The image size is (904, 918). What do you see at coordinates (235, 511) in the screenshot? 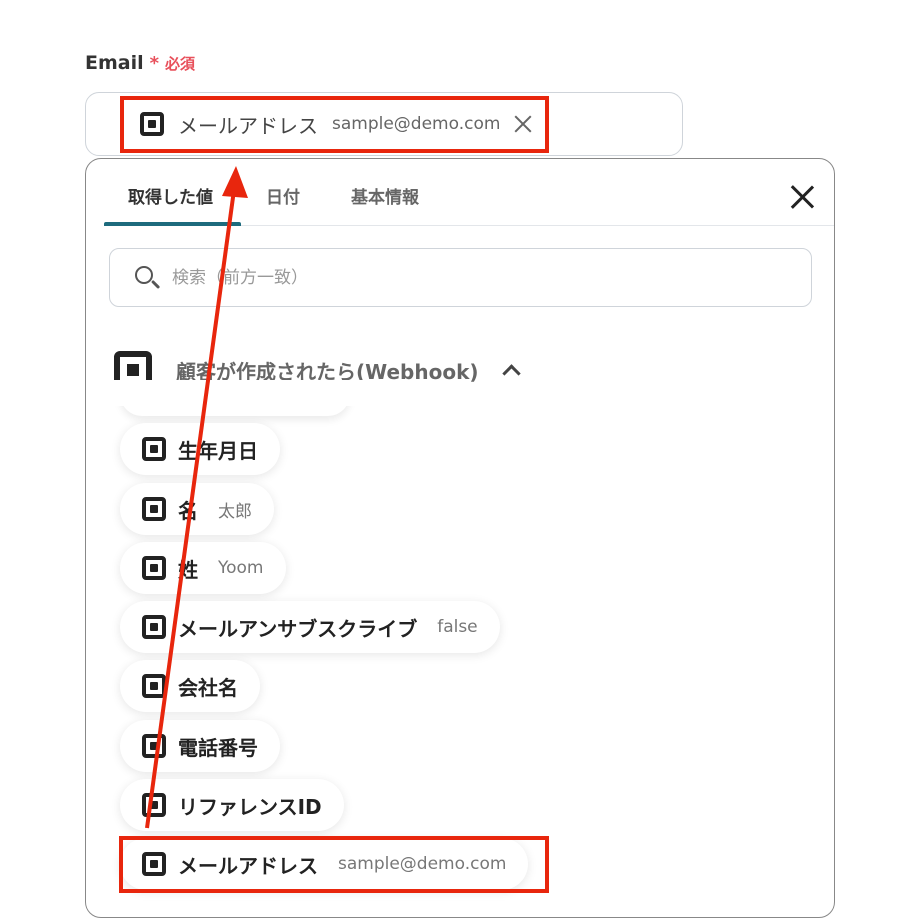
I see `item-value: 太郎` at bounding box center [235, 511].